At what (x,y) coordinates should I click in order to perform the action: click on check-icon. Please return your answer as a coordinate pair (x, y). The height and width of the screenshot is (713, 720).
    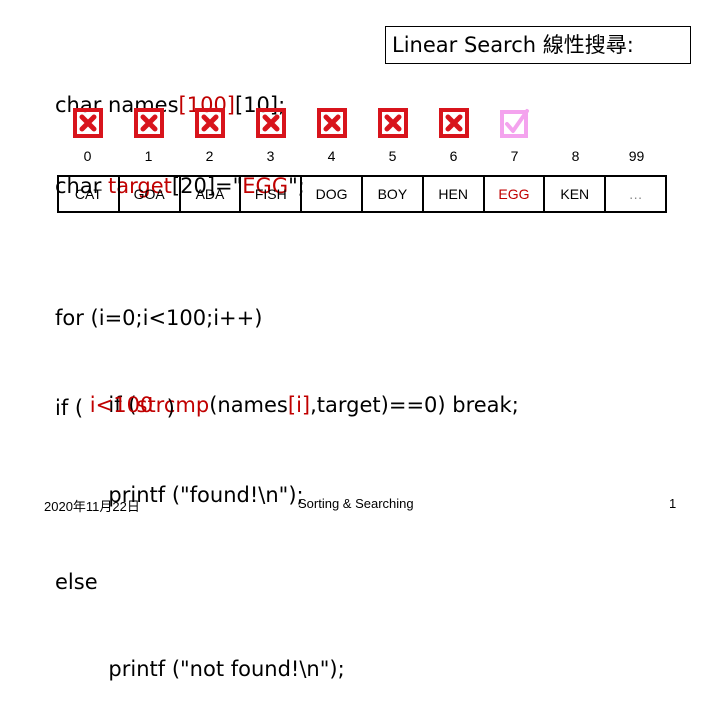
    Looking at the image, I should click on (514, 123).